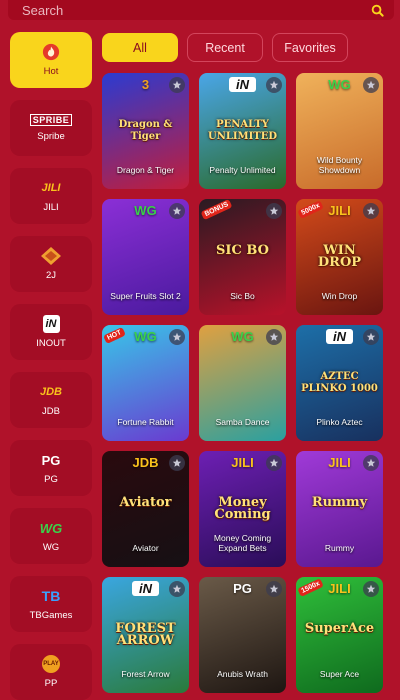 Image resolution: width=400 pixels, height=700 pixels. Describe the element at coordinates (51, 275) in the screenshot. I see `sidebar-item-label: 2J` at that location.